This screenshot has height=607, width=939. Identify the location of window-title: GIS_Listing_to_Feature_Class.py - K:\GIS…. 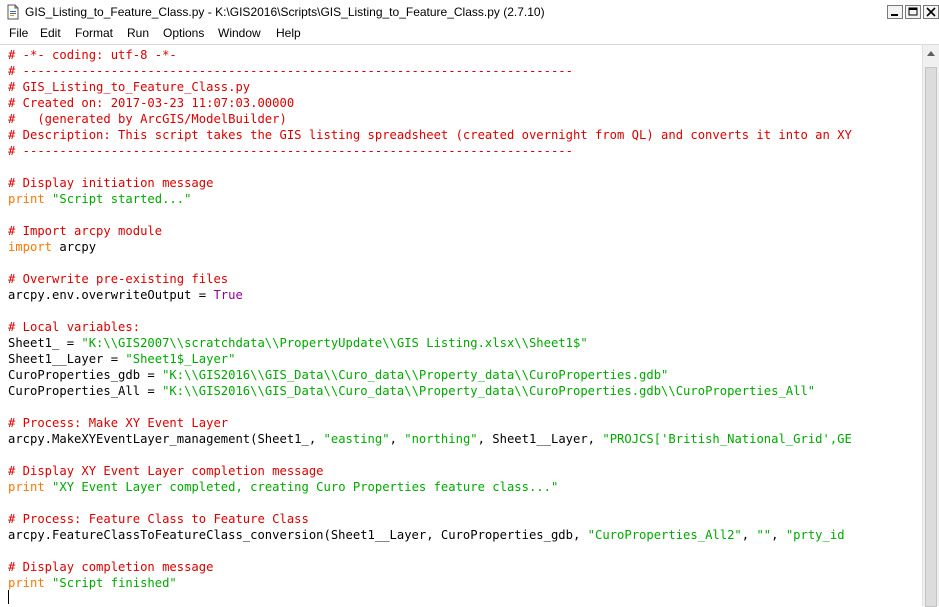
(285, 12).